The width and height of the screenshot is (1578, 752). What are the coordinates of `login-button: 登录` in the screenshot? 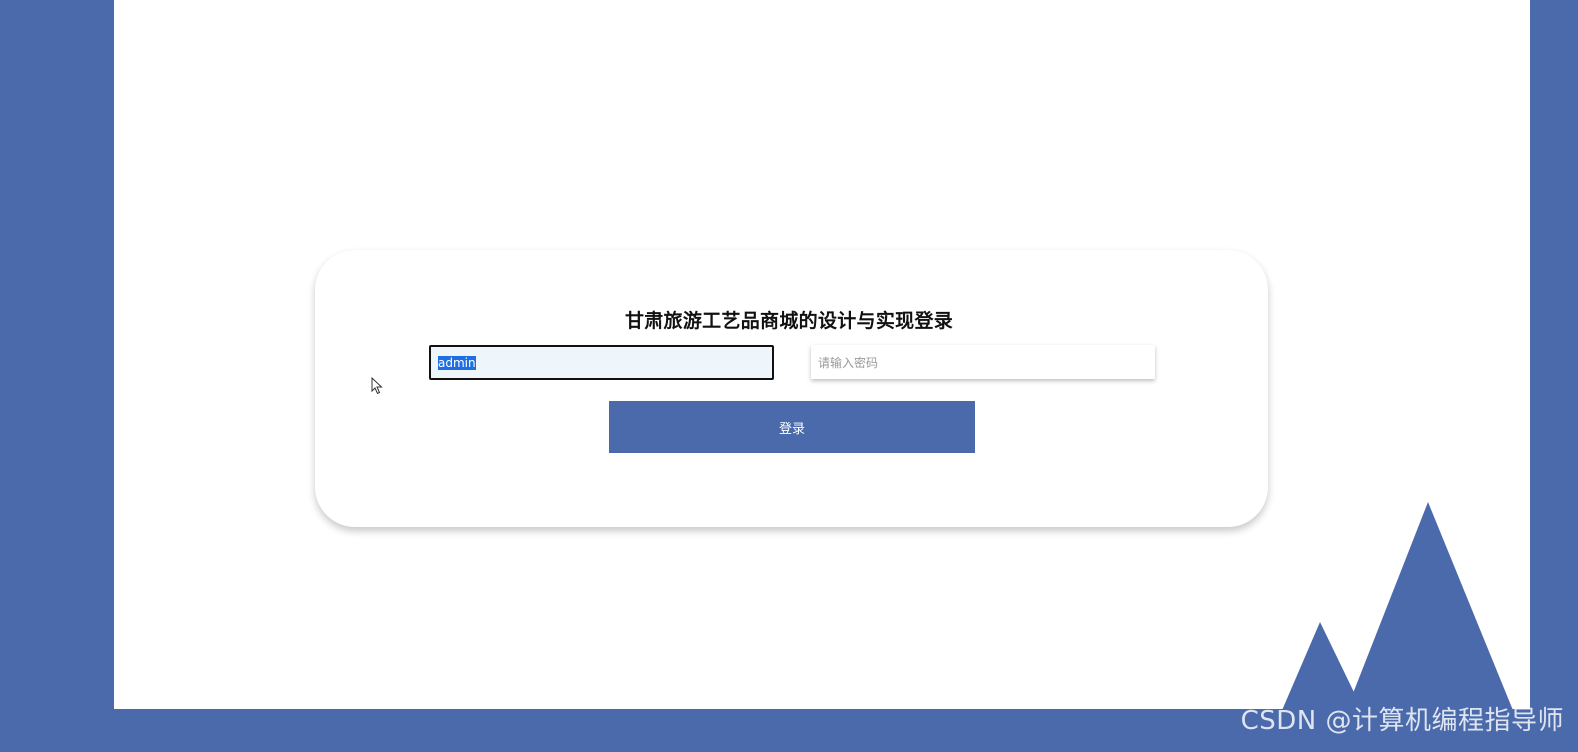 It's located at (792, 427).